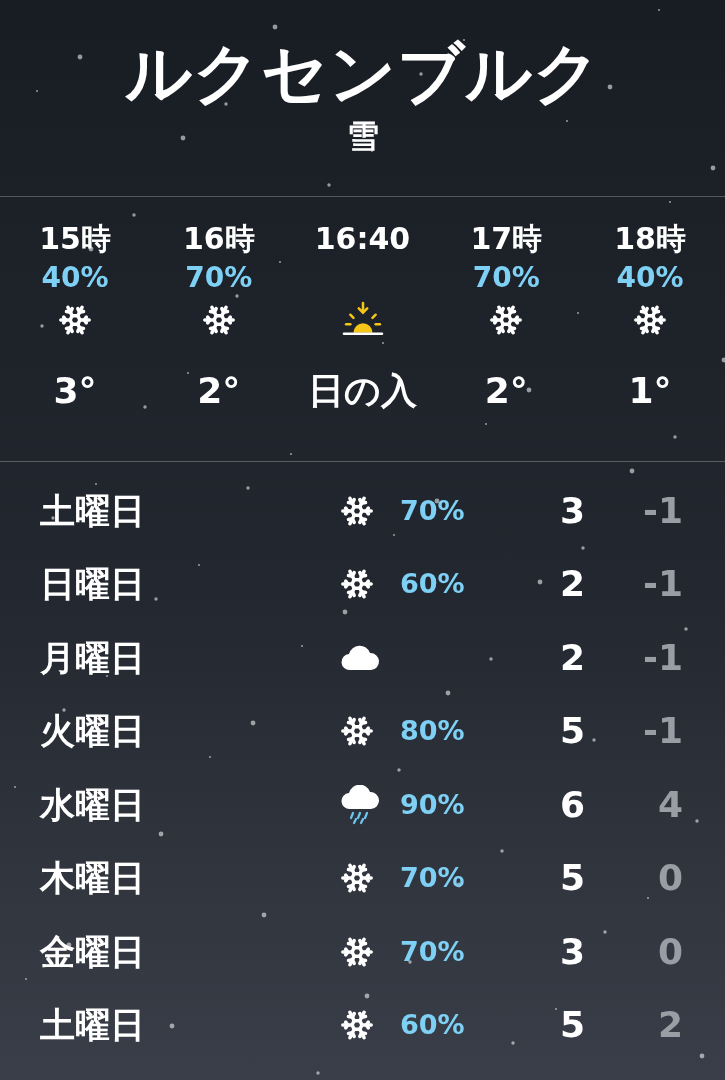 This screenshot has height=1080, width=725. What do you see at coordinates (218, 239) in the screenshot?
I see `hour-label: 16時` at bounding box center [218, 239].